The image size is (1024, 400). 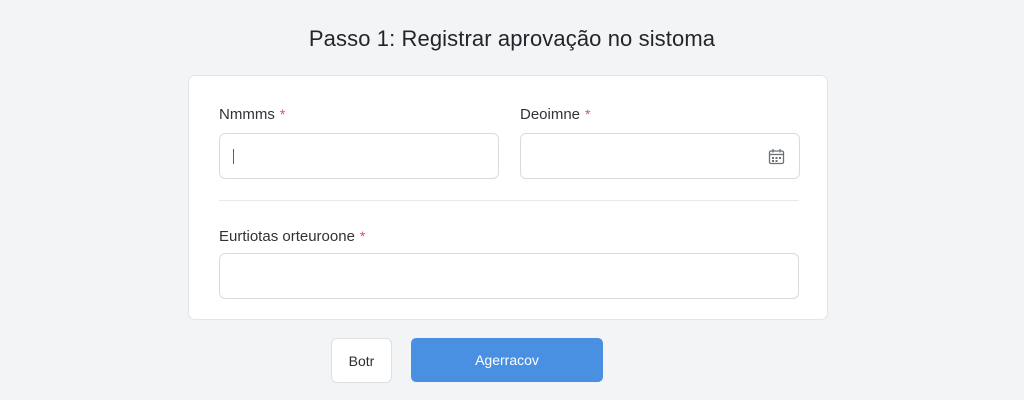 I want to click on back-button: Botr, so click(x=361, y=360).